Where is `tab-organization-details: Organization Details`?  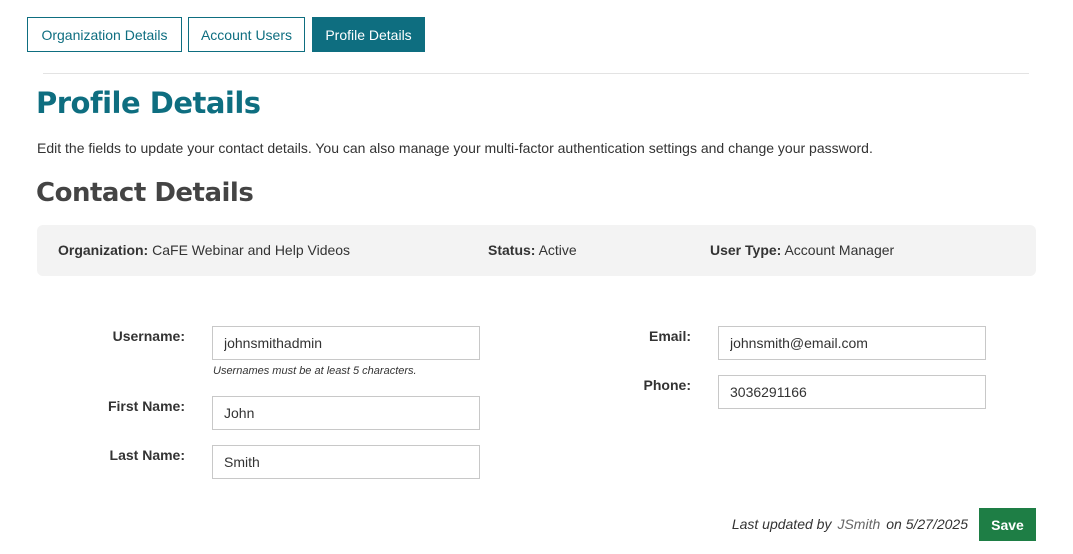 tab-organization-details: Organization Details is located at coordinates (104, 34).